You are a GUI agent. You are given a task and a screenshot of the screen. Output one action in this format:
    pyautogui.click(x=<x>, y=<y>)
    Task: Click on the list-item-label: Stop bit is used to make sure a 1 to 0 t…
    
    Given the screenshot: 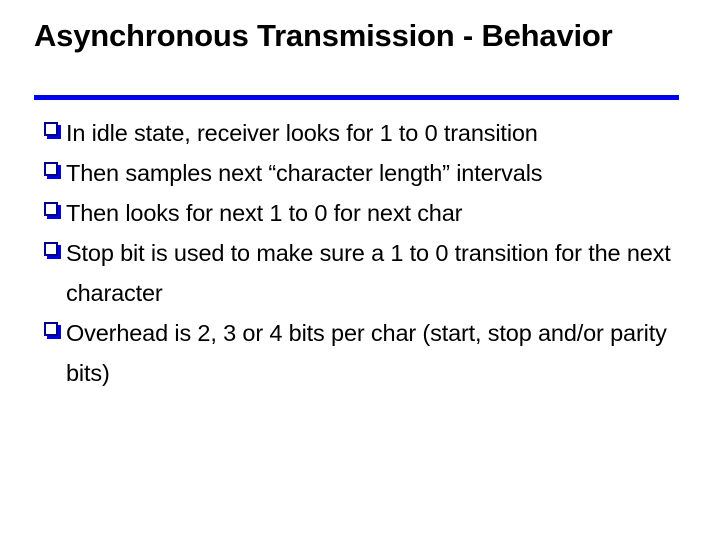 What is the action you would take?
    pyautogui.click(x=368, y=273)
    